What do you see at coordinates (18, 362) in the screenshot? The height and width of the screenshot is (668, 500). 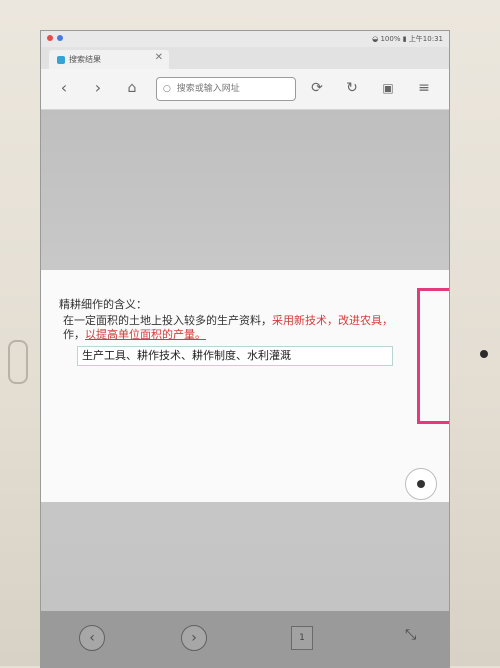 I see `home-hardware-button` at bounding box center [18, 362].